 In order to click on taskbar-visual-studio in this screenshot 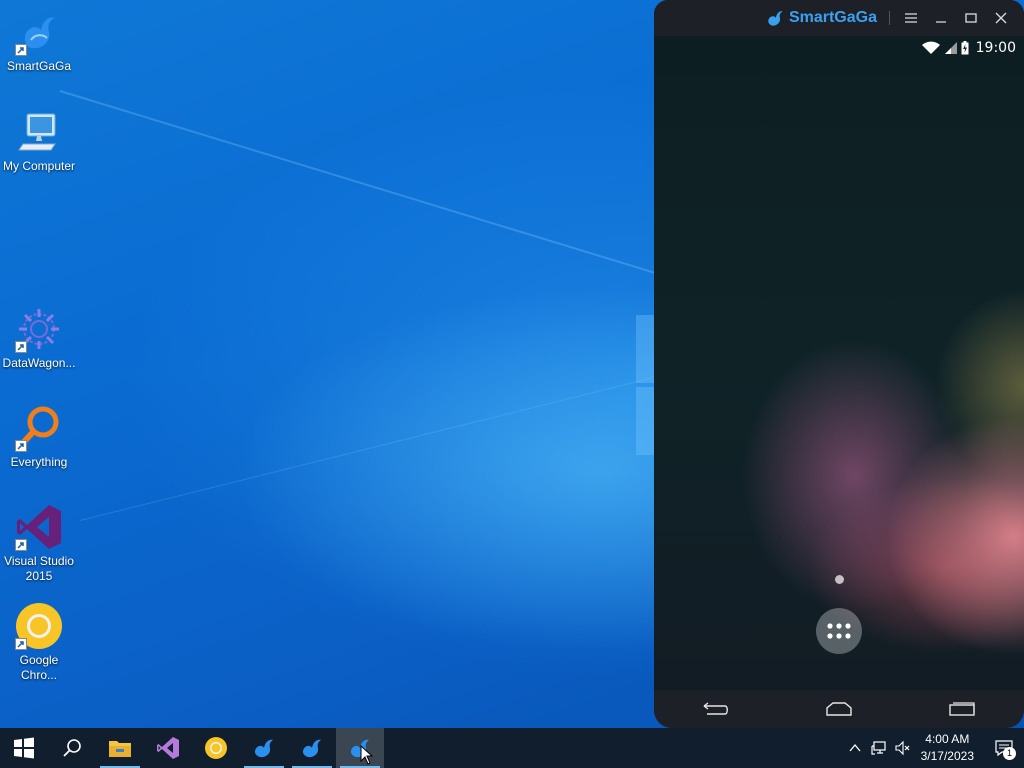, I will do `click(168, 748)`.